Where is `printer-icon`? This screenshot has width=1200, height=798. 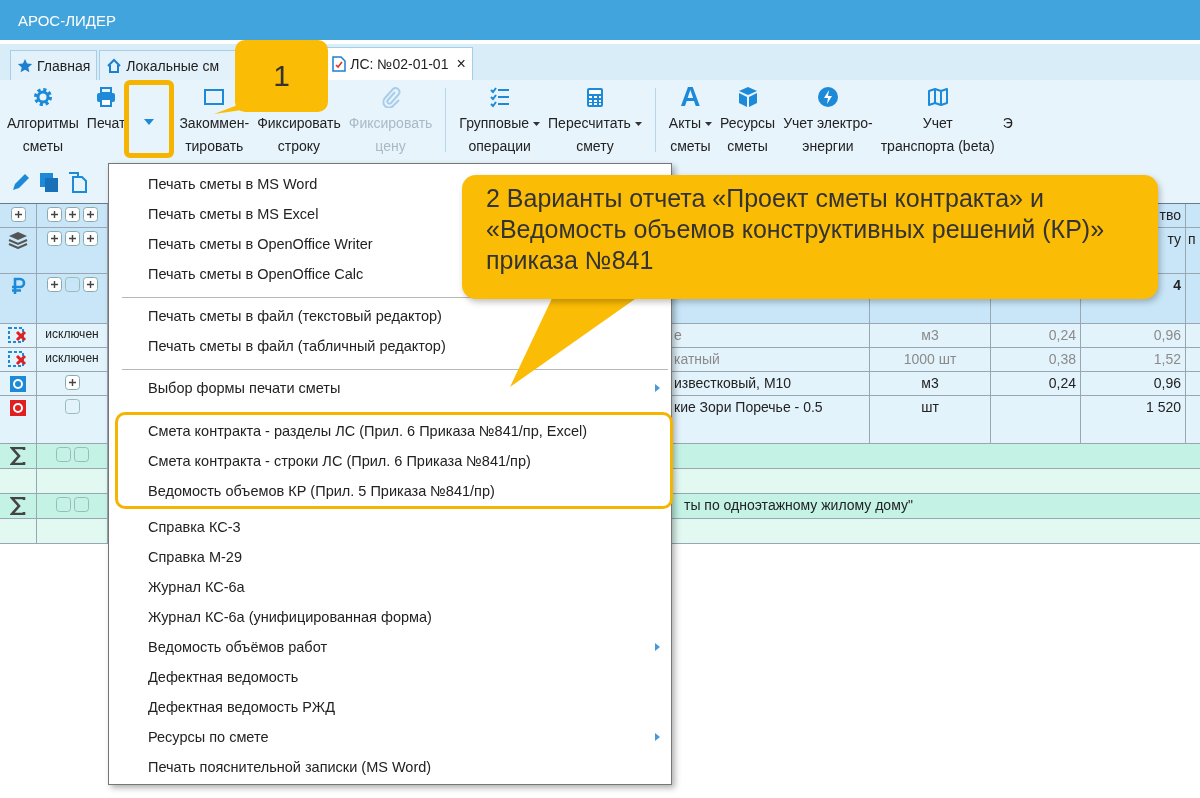 printer-icon is located at coordinates (106, 97).